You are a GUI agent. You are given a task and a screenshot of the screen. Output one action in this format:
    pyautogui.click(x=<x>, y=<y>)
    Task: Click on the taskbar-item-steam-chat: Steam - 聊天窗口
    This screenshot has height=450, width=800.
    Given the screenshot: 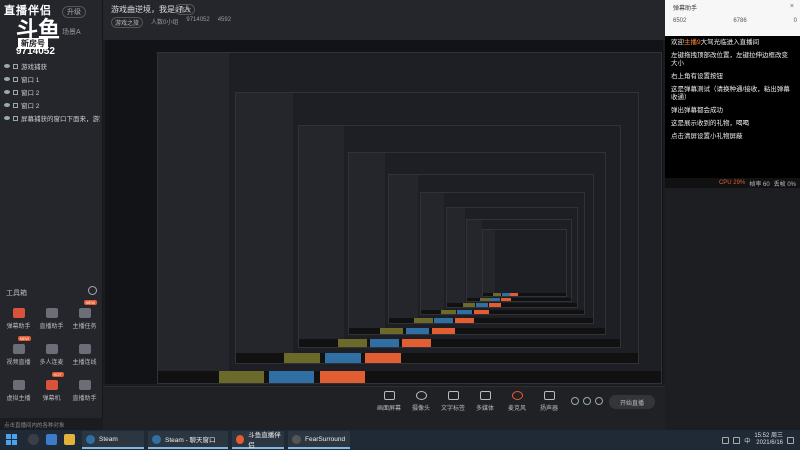 What is the action you would take?
    pyautogui.click(x=188, y=440)
    